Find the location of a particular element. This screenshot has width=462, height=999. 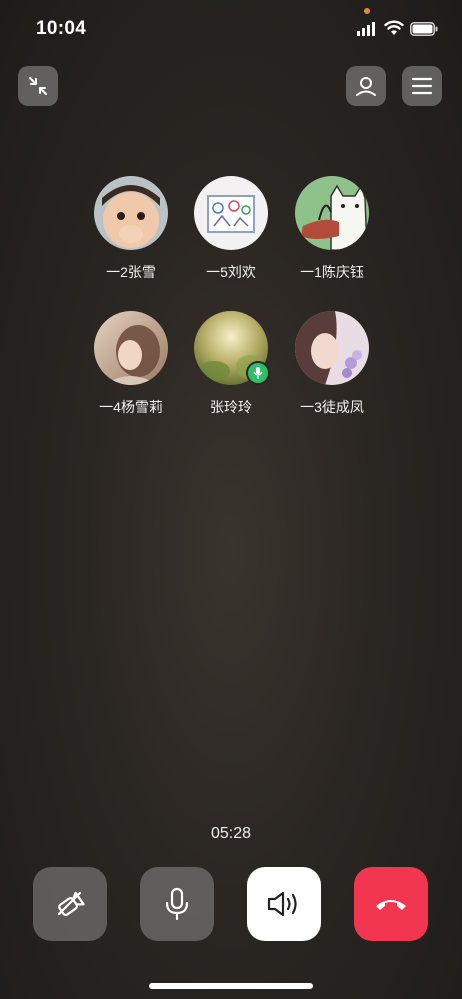

cellular-signal-icon is located at coordinates (366, 29).